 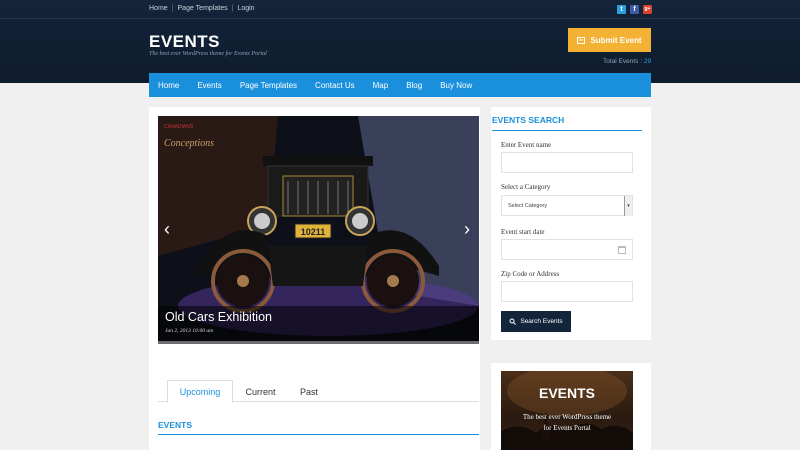 What do you see at coordinates (528, 120) in the screenshot?
I see `events-search-title: EVENTS SEARCH` at bounding box center [528, 120].